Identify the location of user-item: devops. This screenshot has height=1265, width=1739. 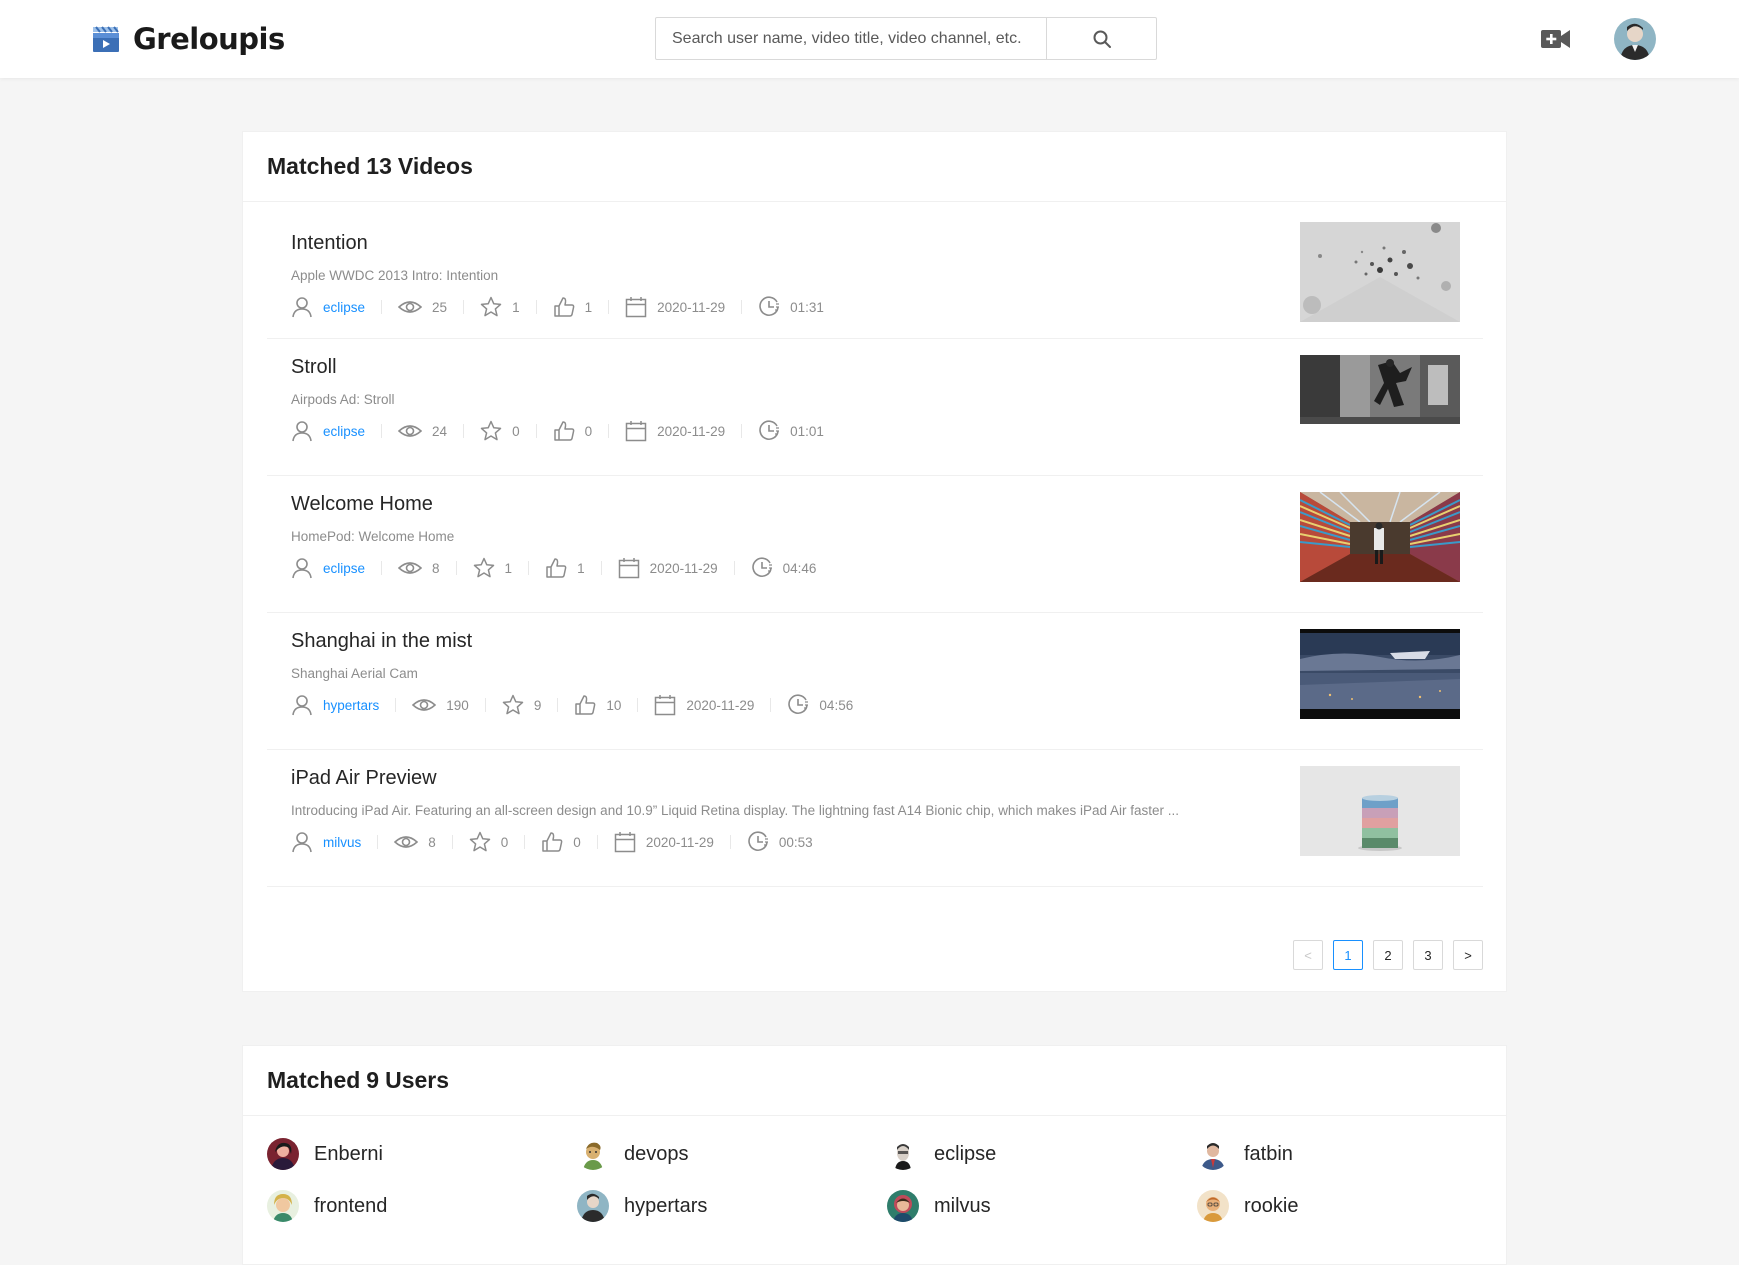
(732, 1154).